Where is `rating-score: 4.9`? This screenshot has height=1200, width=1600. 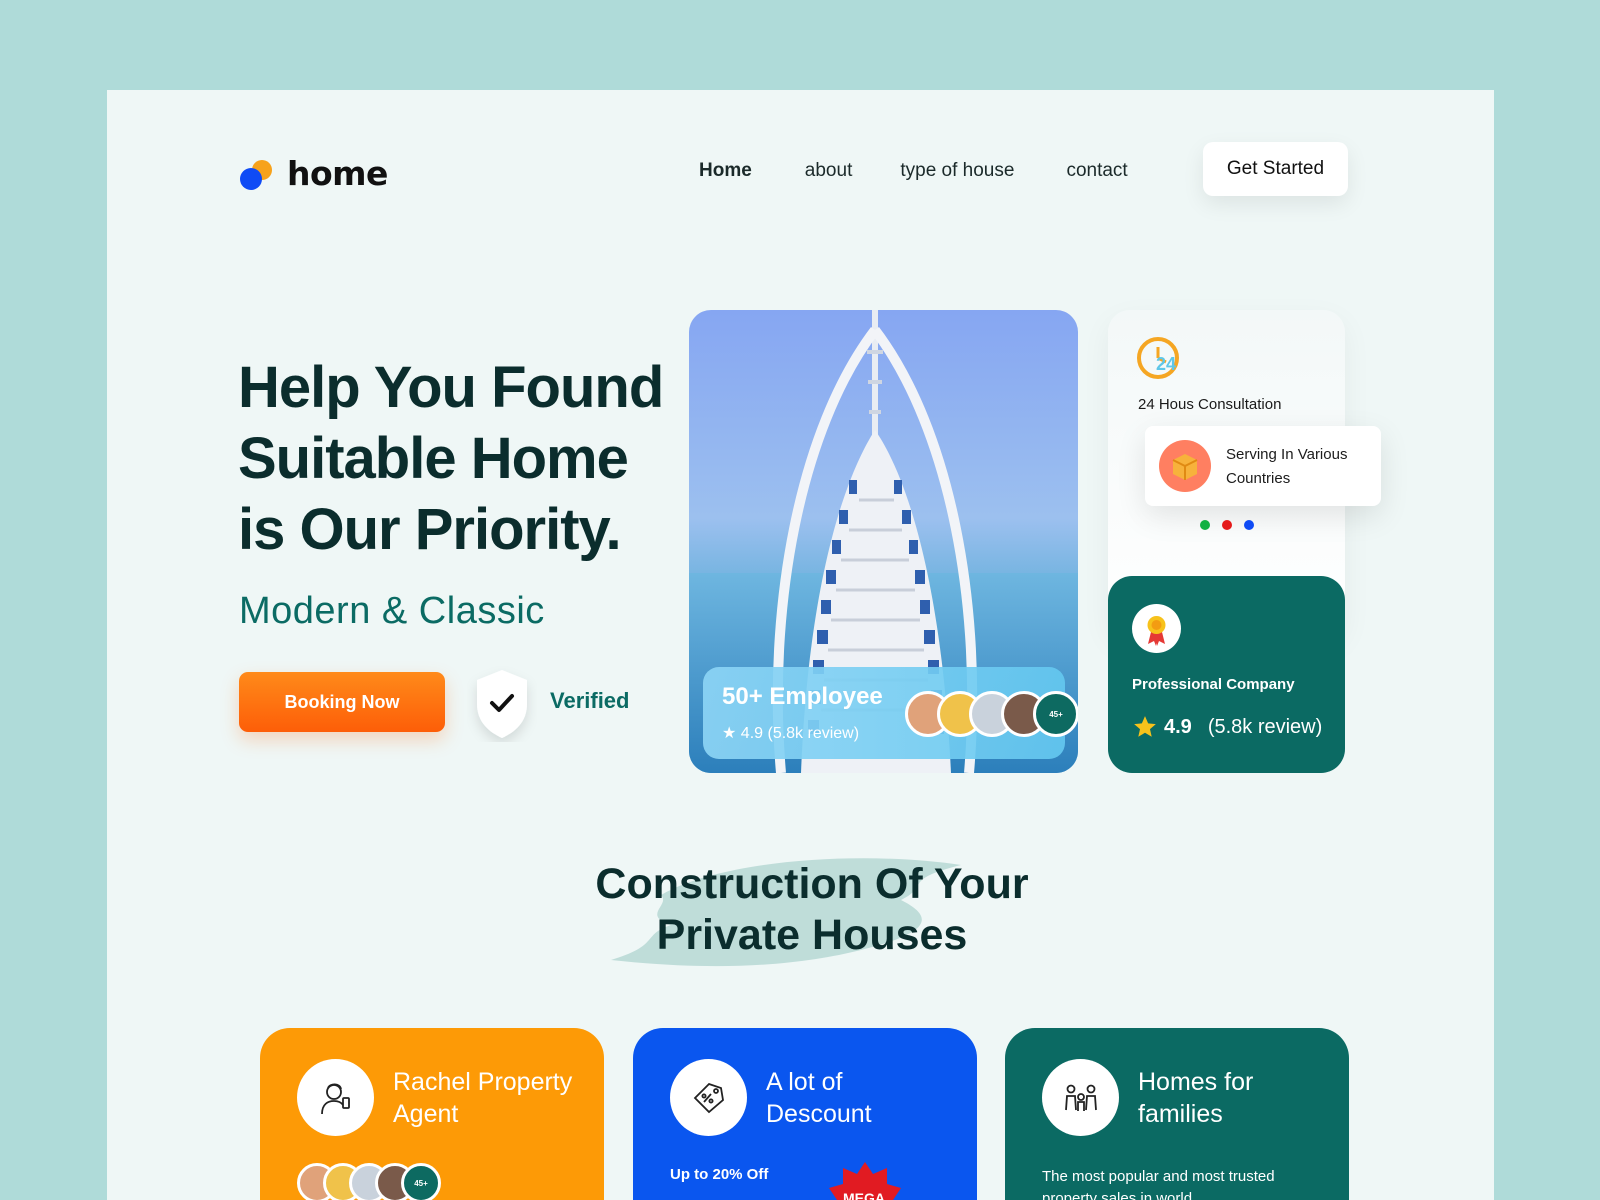
rating-score: 4.9 is located at coordinates (1178, 726).